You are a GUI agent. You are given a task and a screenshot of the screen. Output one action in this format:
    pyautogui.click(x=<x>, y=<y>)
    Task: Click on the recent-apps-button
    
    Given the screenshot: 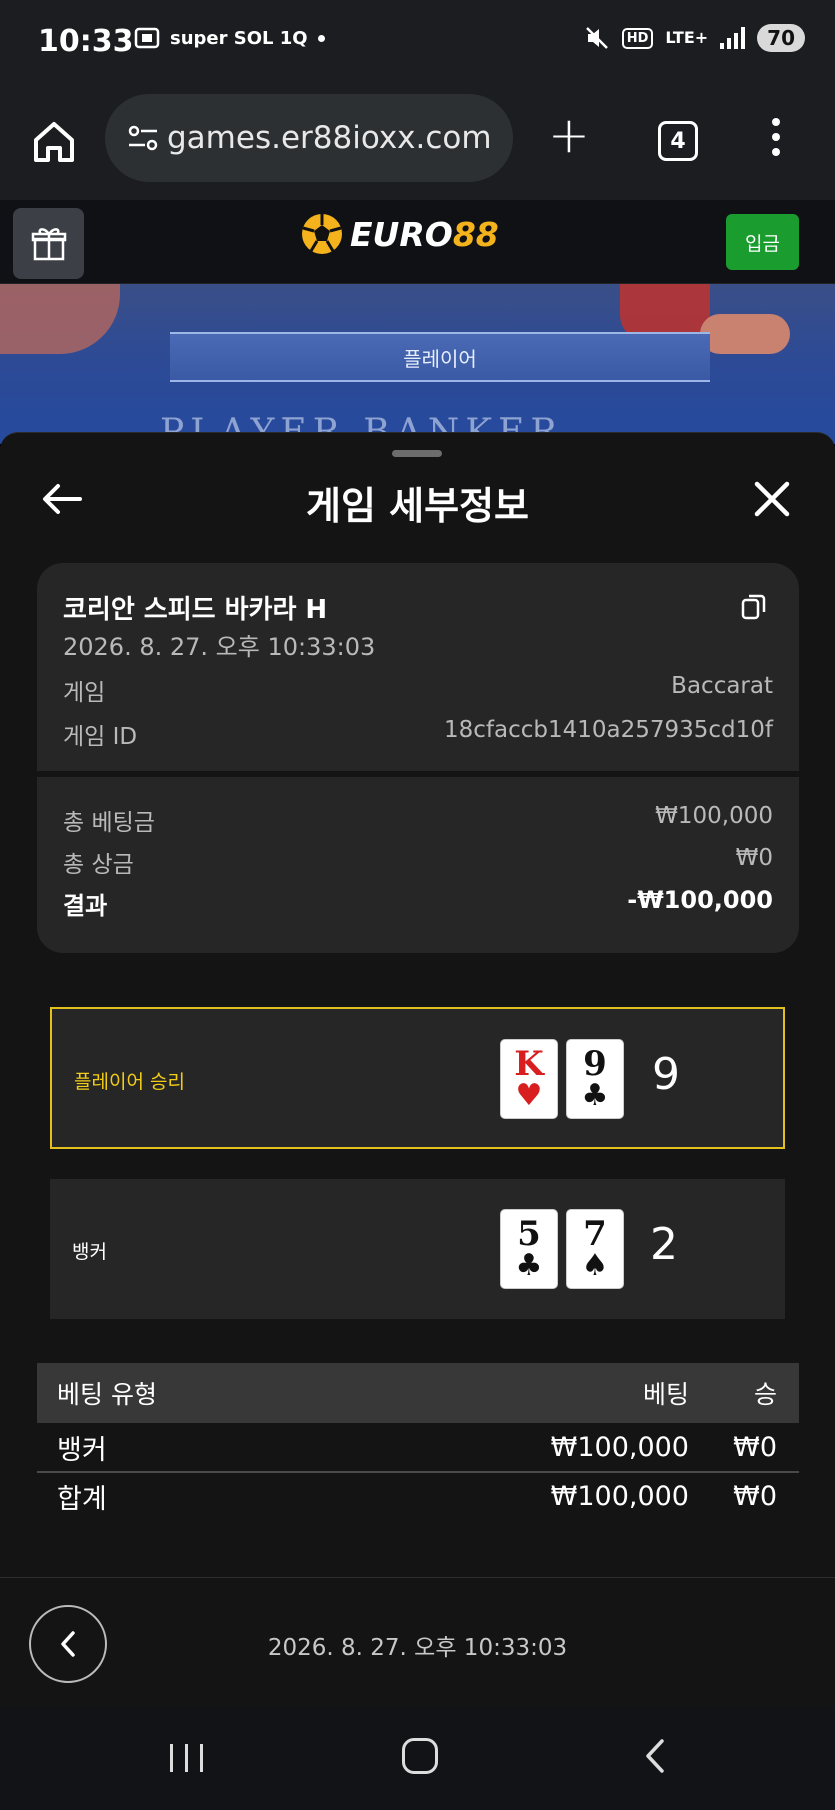 What is the action you would take?
    pyautogui.click(x=186, y=1758)
    